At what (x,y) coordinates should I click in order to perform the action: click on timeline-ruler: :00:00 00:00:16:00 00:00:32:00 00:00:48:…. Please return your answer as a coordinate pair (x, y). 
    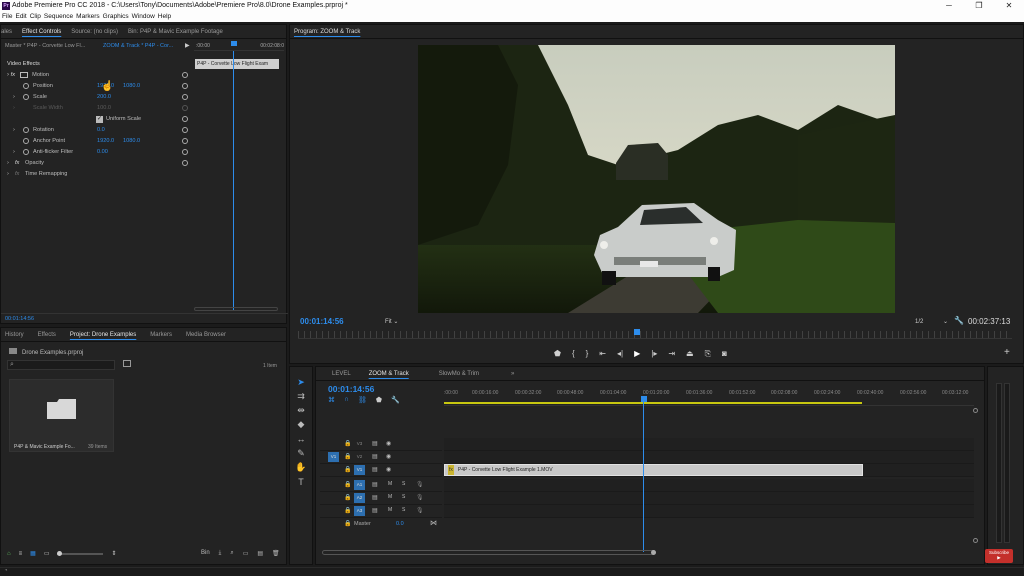
    Looking at the image, I should click on (709, 397).